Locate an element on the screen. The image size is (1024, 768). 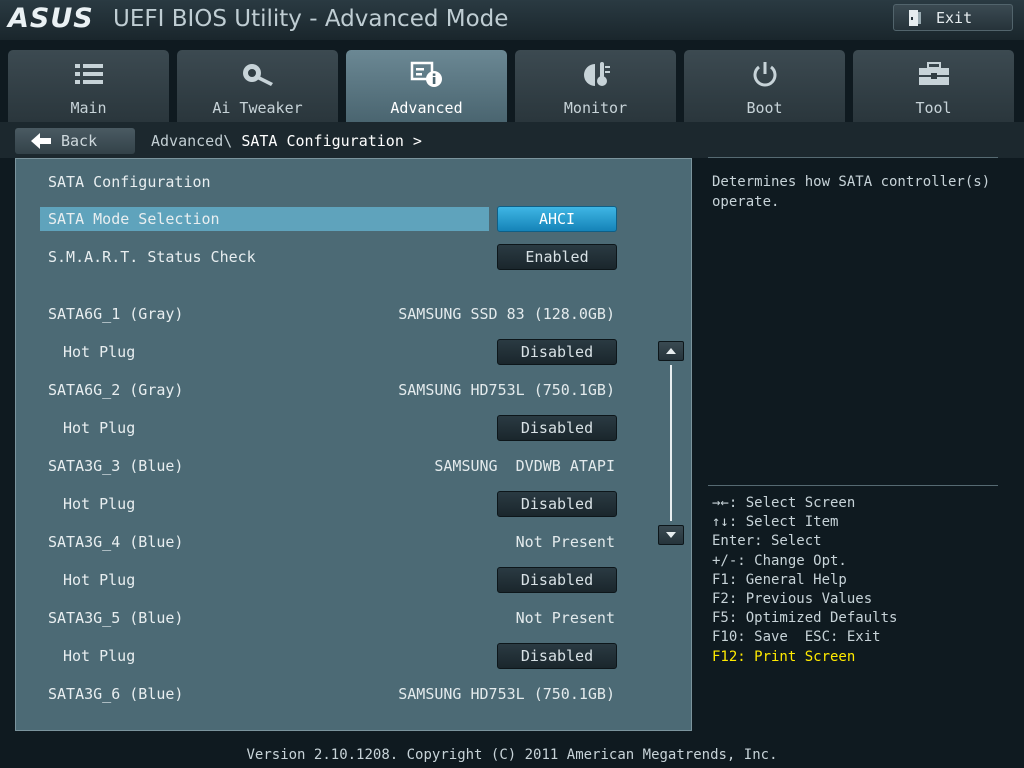
port-label: SATA6G_1 (Gray) is located at coordinates (116, 314).